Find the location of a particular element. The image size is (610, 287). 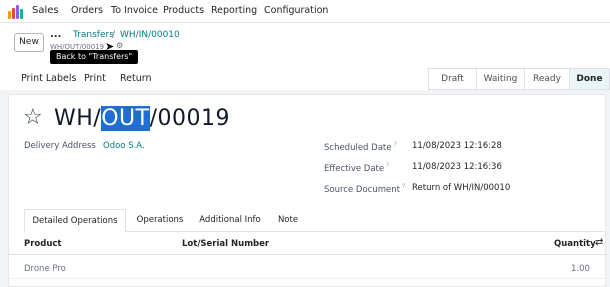

row-product: Drone Pro is located at coordinates (45, 269).